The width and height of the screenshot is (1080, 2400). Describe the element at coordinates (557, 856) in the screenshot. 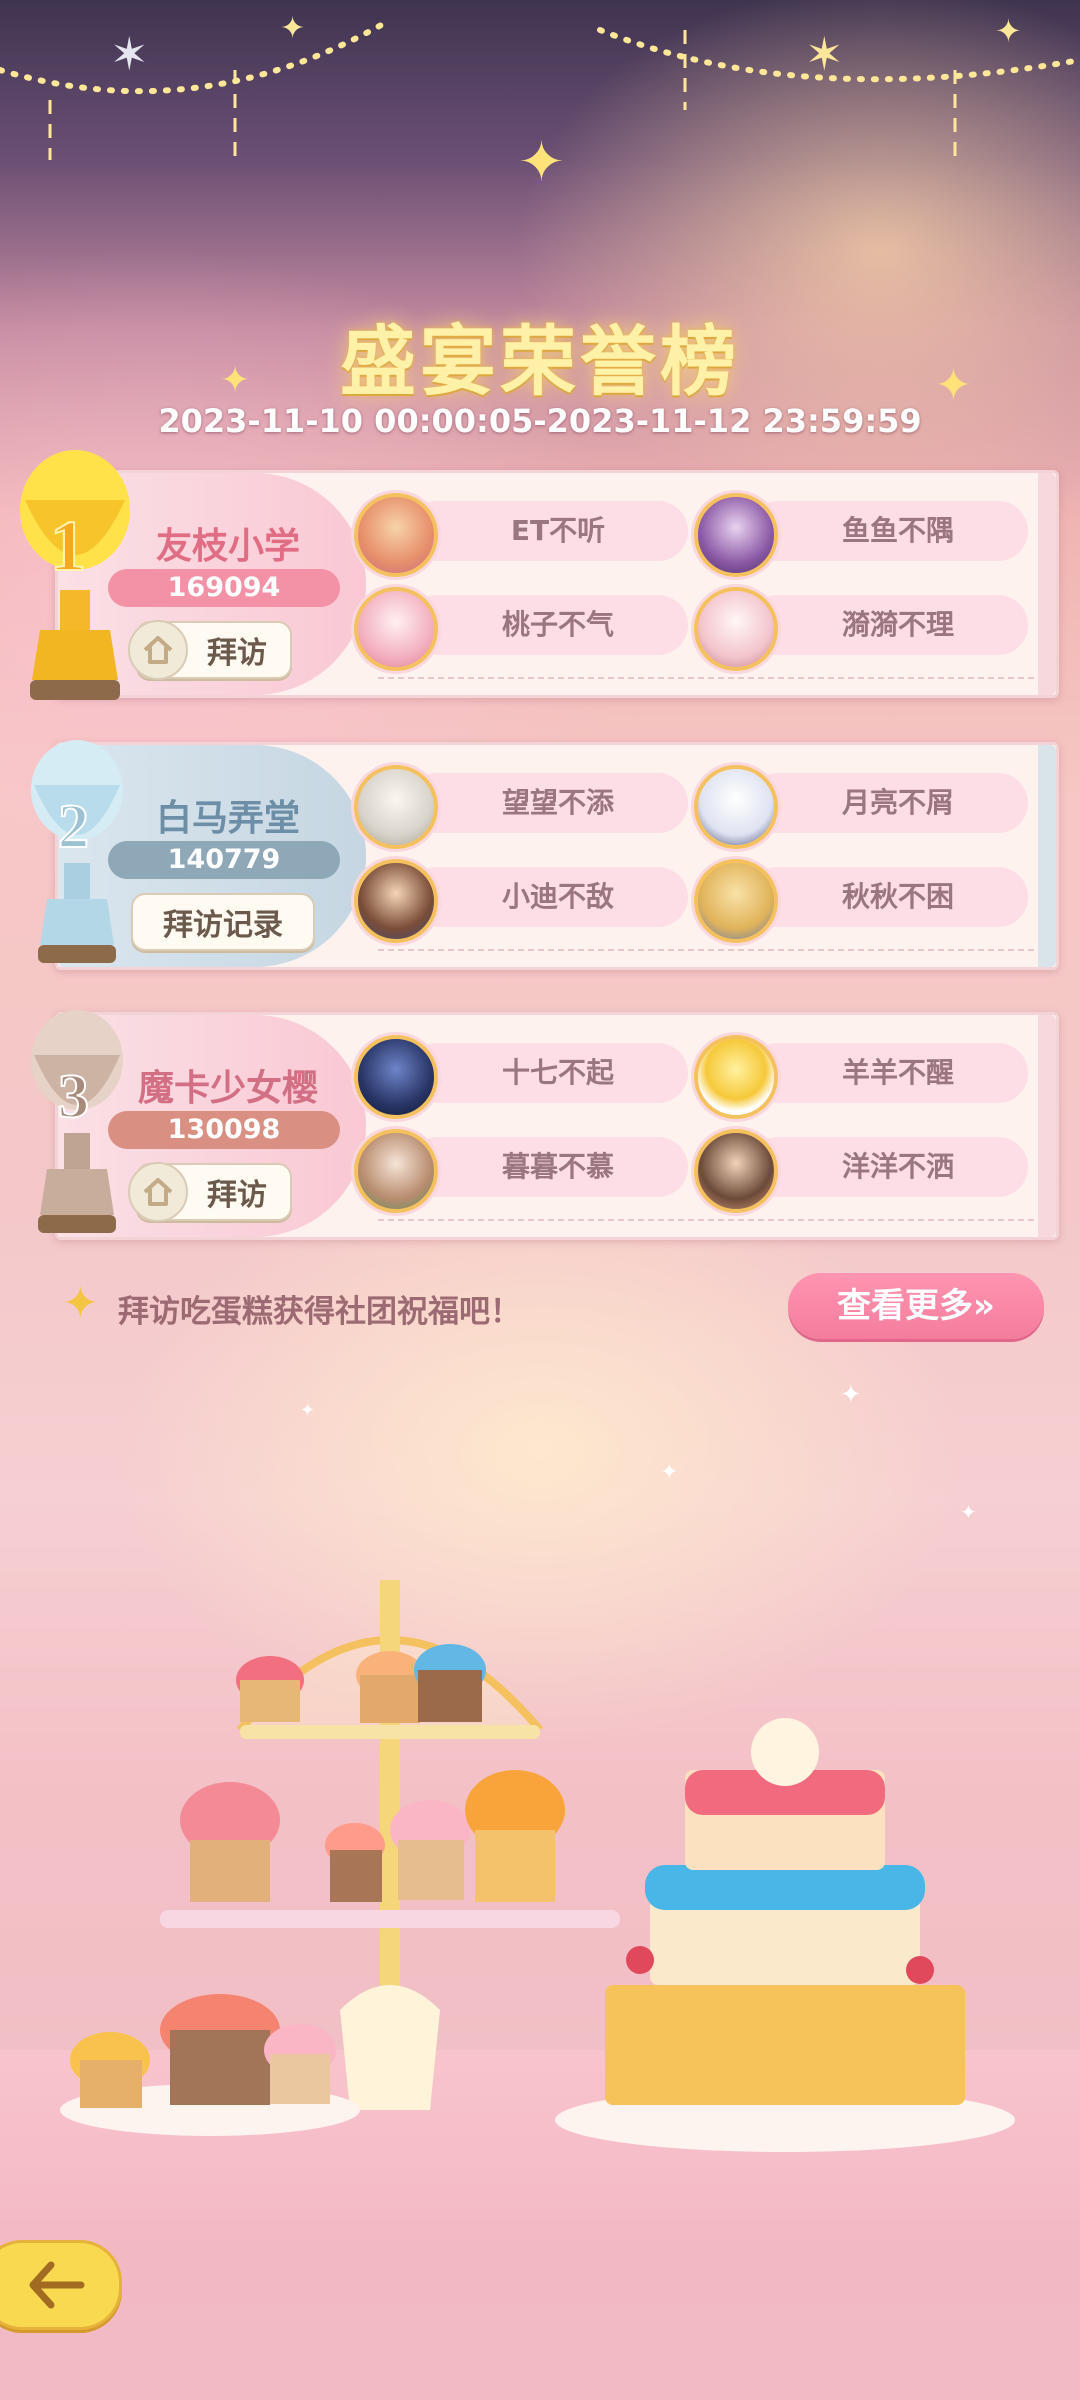

I see `rank-card-2: 白马弄堂 140779 拜访记录 望望不添 月亮不屑 小迪不敌 秋秋不困` at that location.